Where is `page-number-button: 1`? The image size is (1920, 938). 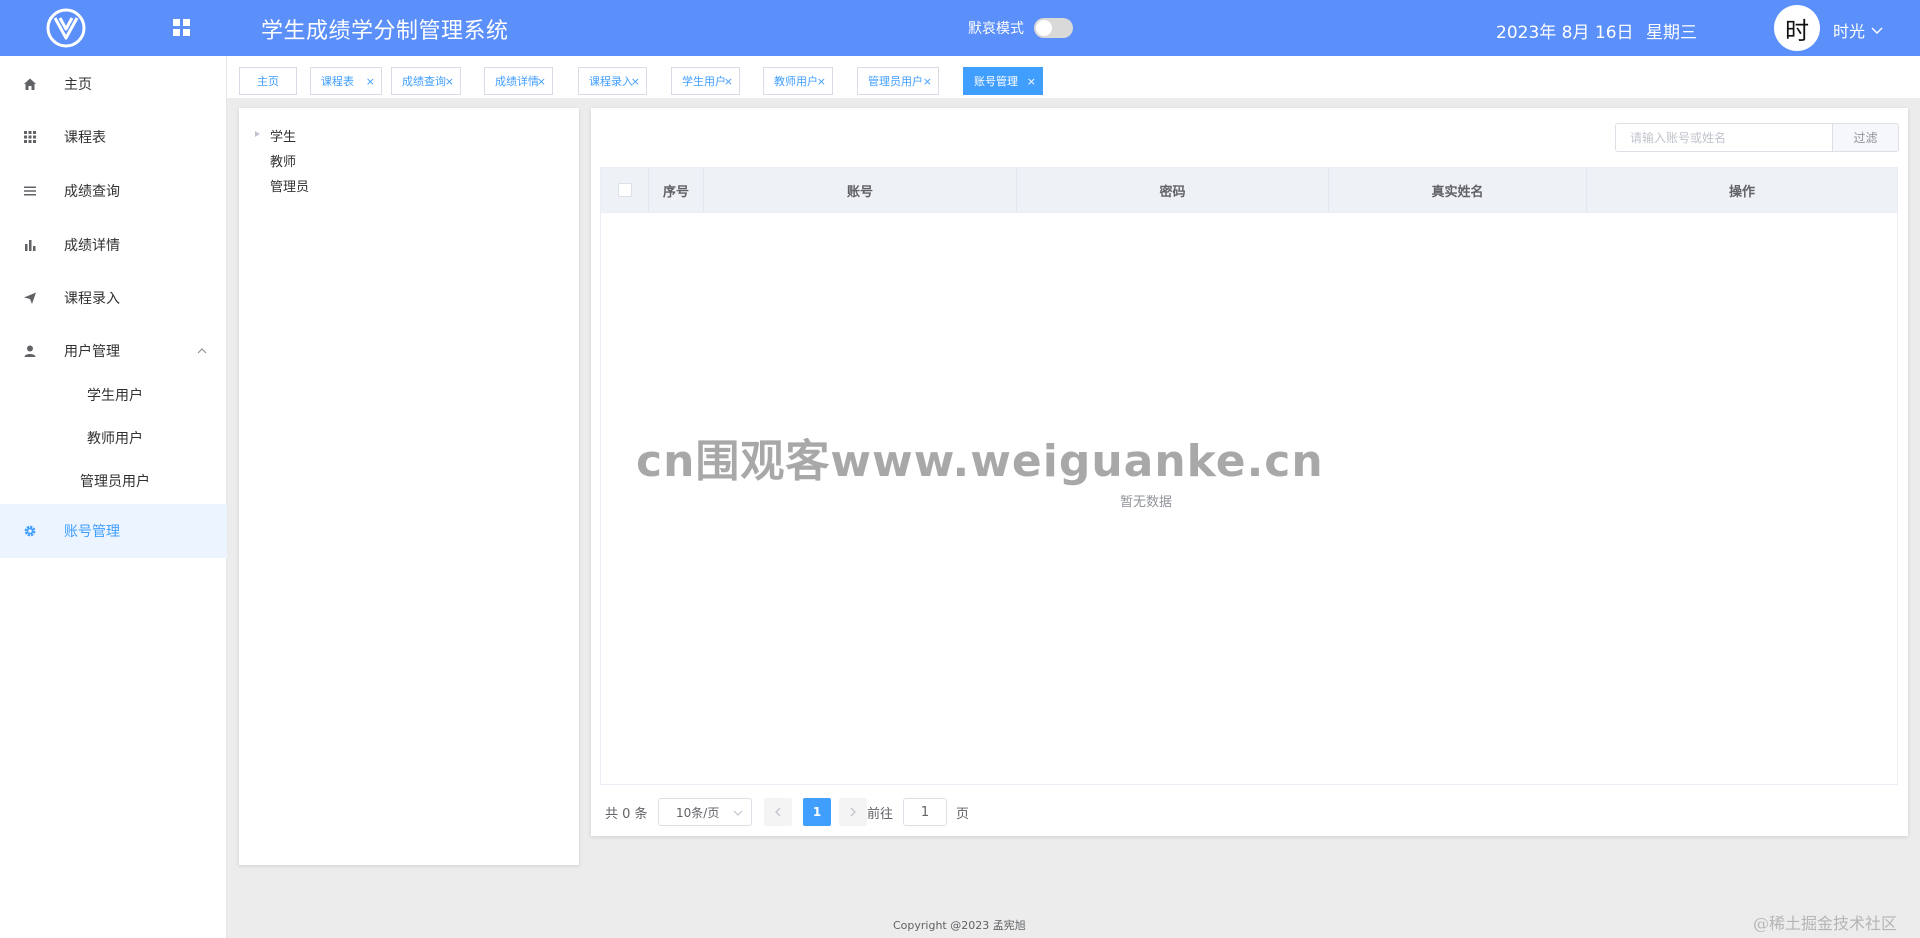
page-number-button: 1 is located at coordinates (817, 812).